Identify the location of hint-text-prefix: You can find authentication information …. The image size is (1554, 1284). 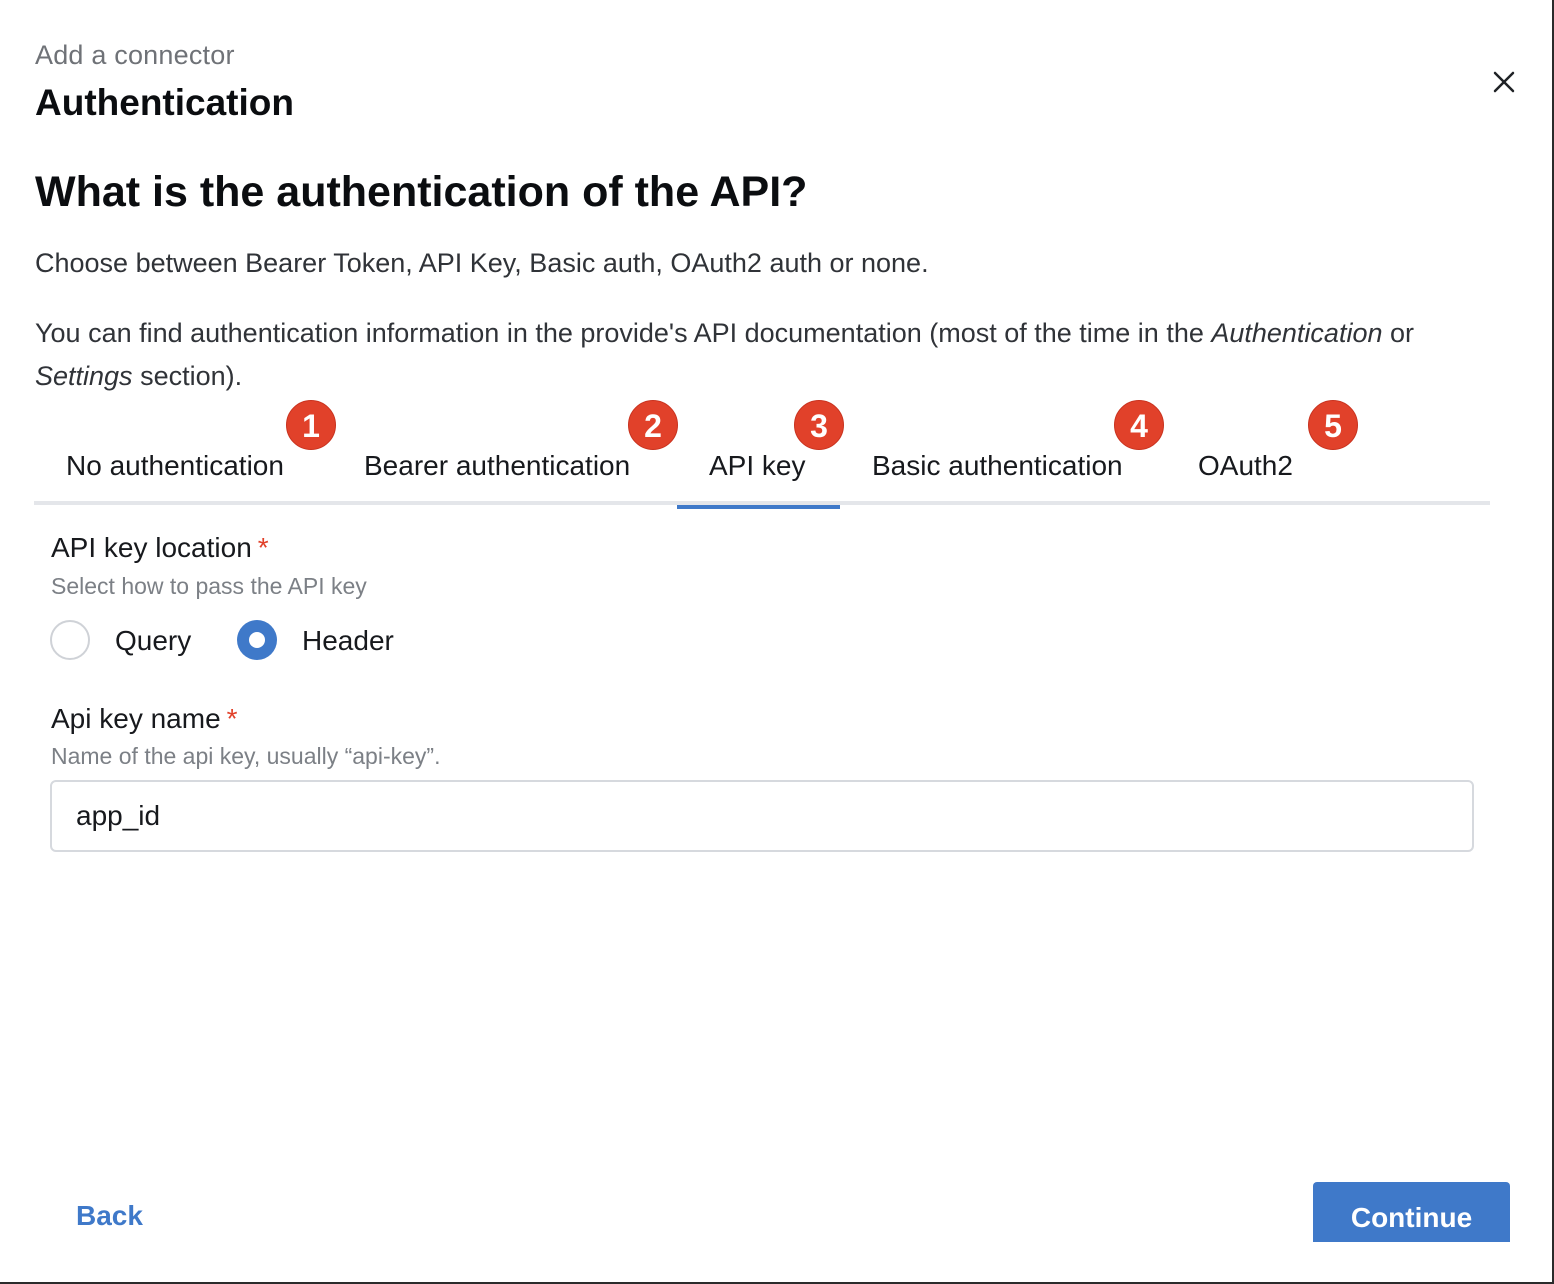
(623, 333).